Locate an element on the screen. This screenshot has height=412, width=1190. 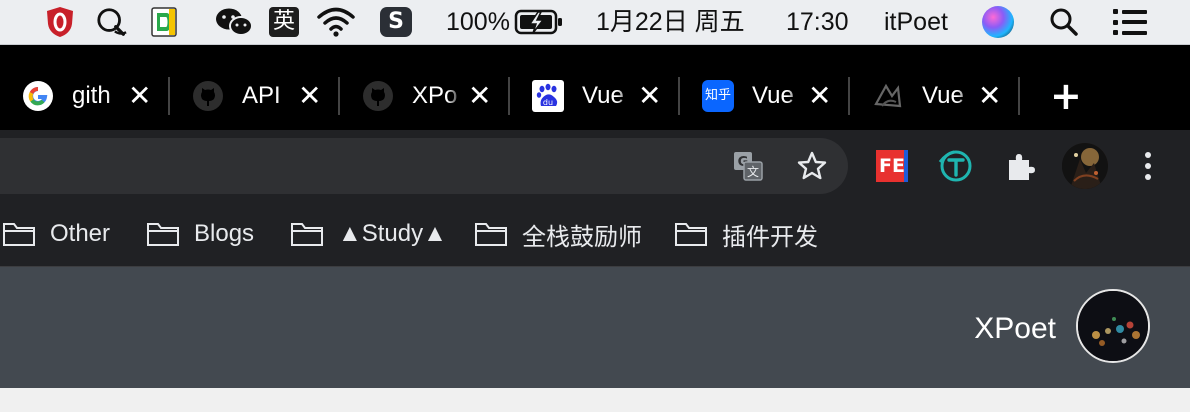
svg-text: du is located at coordinates (548, 102).